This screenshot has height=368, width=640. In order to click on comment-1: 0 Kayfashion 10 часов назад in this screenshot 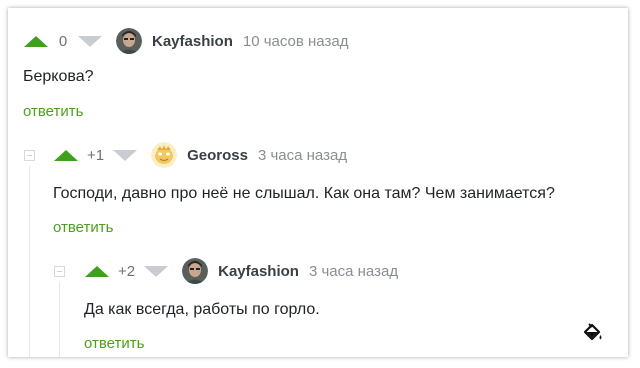, I will do `click(186, 41)`.